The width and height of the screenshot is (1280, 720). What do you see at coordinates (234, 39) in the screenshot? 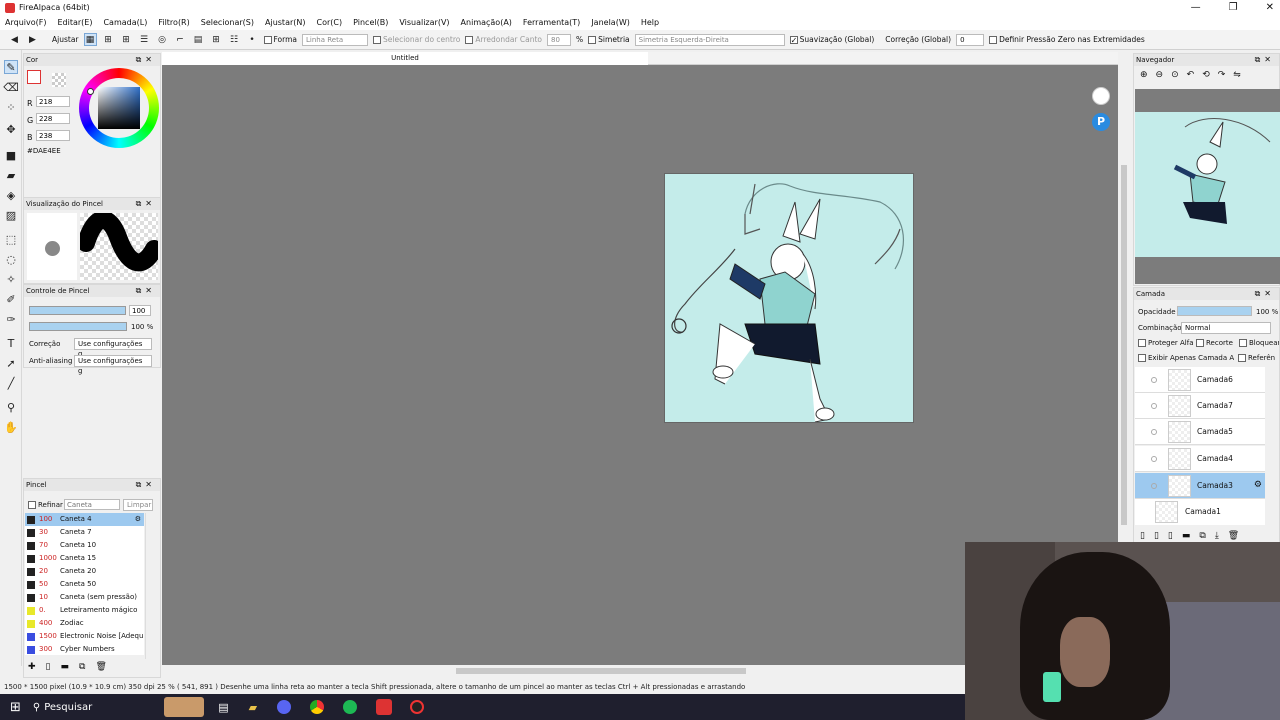
I see `shape-stack-icon: ☷` at bounding box center [234, 39].